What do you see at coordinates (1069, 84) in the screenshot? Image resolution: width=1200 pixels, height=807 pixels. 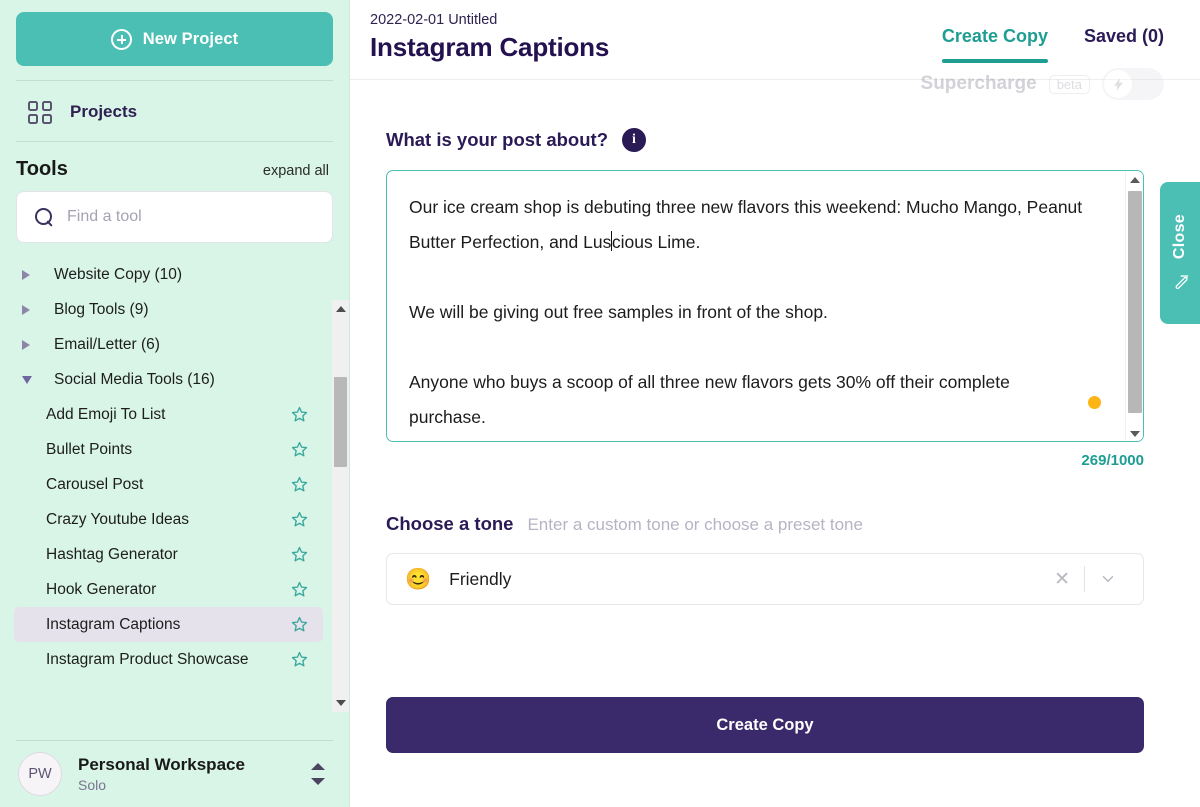 I see `beta-badge: beta` at bounding box center [1069, 84].